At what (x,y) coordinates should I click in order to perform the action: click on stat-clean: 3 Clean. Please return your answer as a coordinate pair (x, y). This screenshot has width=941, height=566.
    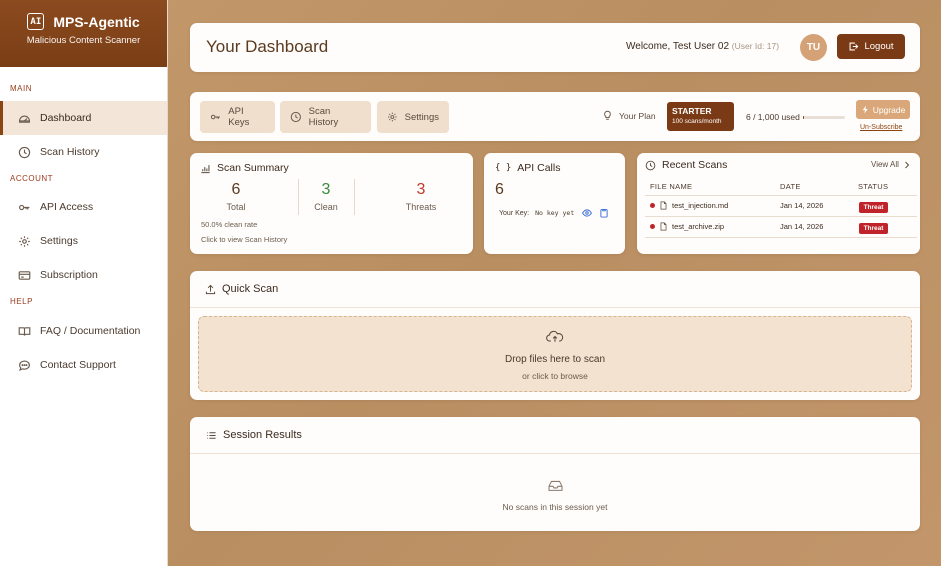
    Looking at the image, I should click on (326, 196).